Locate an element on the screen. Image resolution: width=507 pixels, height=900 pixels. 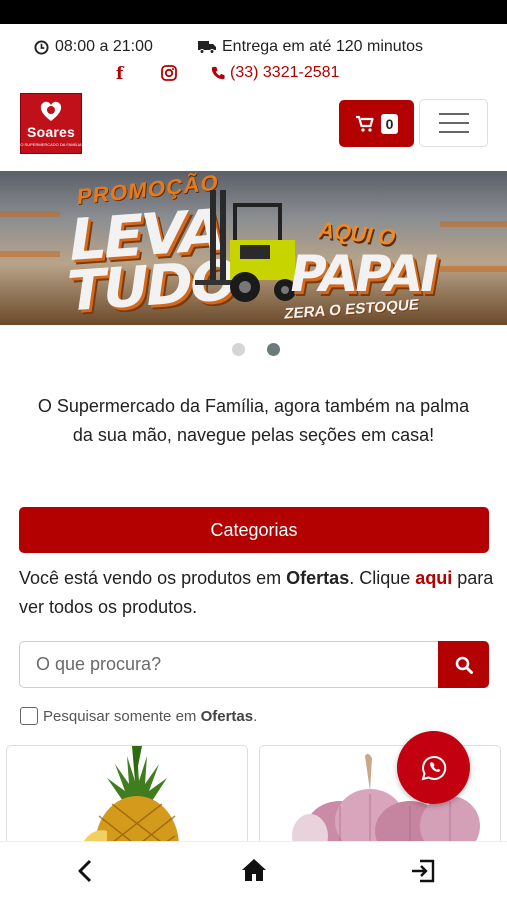
phone-icon is located at coordinates (218, 73).